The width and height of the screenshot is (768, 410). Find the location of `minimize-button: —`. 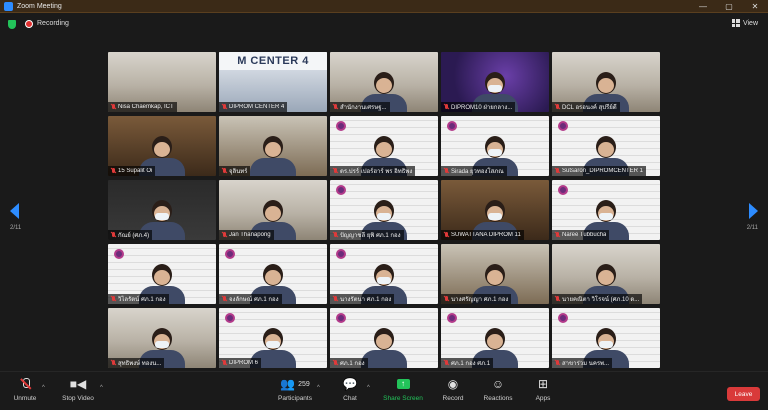

minimize-button: — is located at coordinates (703, 6).